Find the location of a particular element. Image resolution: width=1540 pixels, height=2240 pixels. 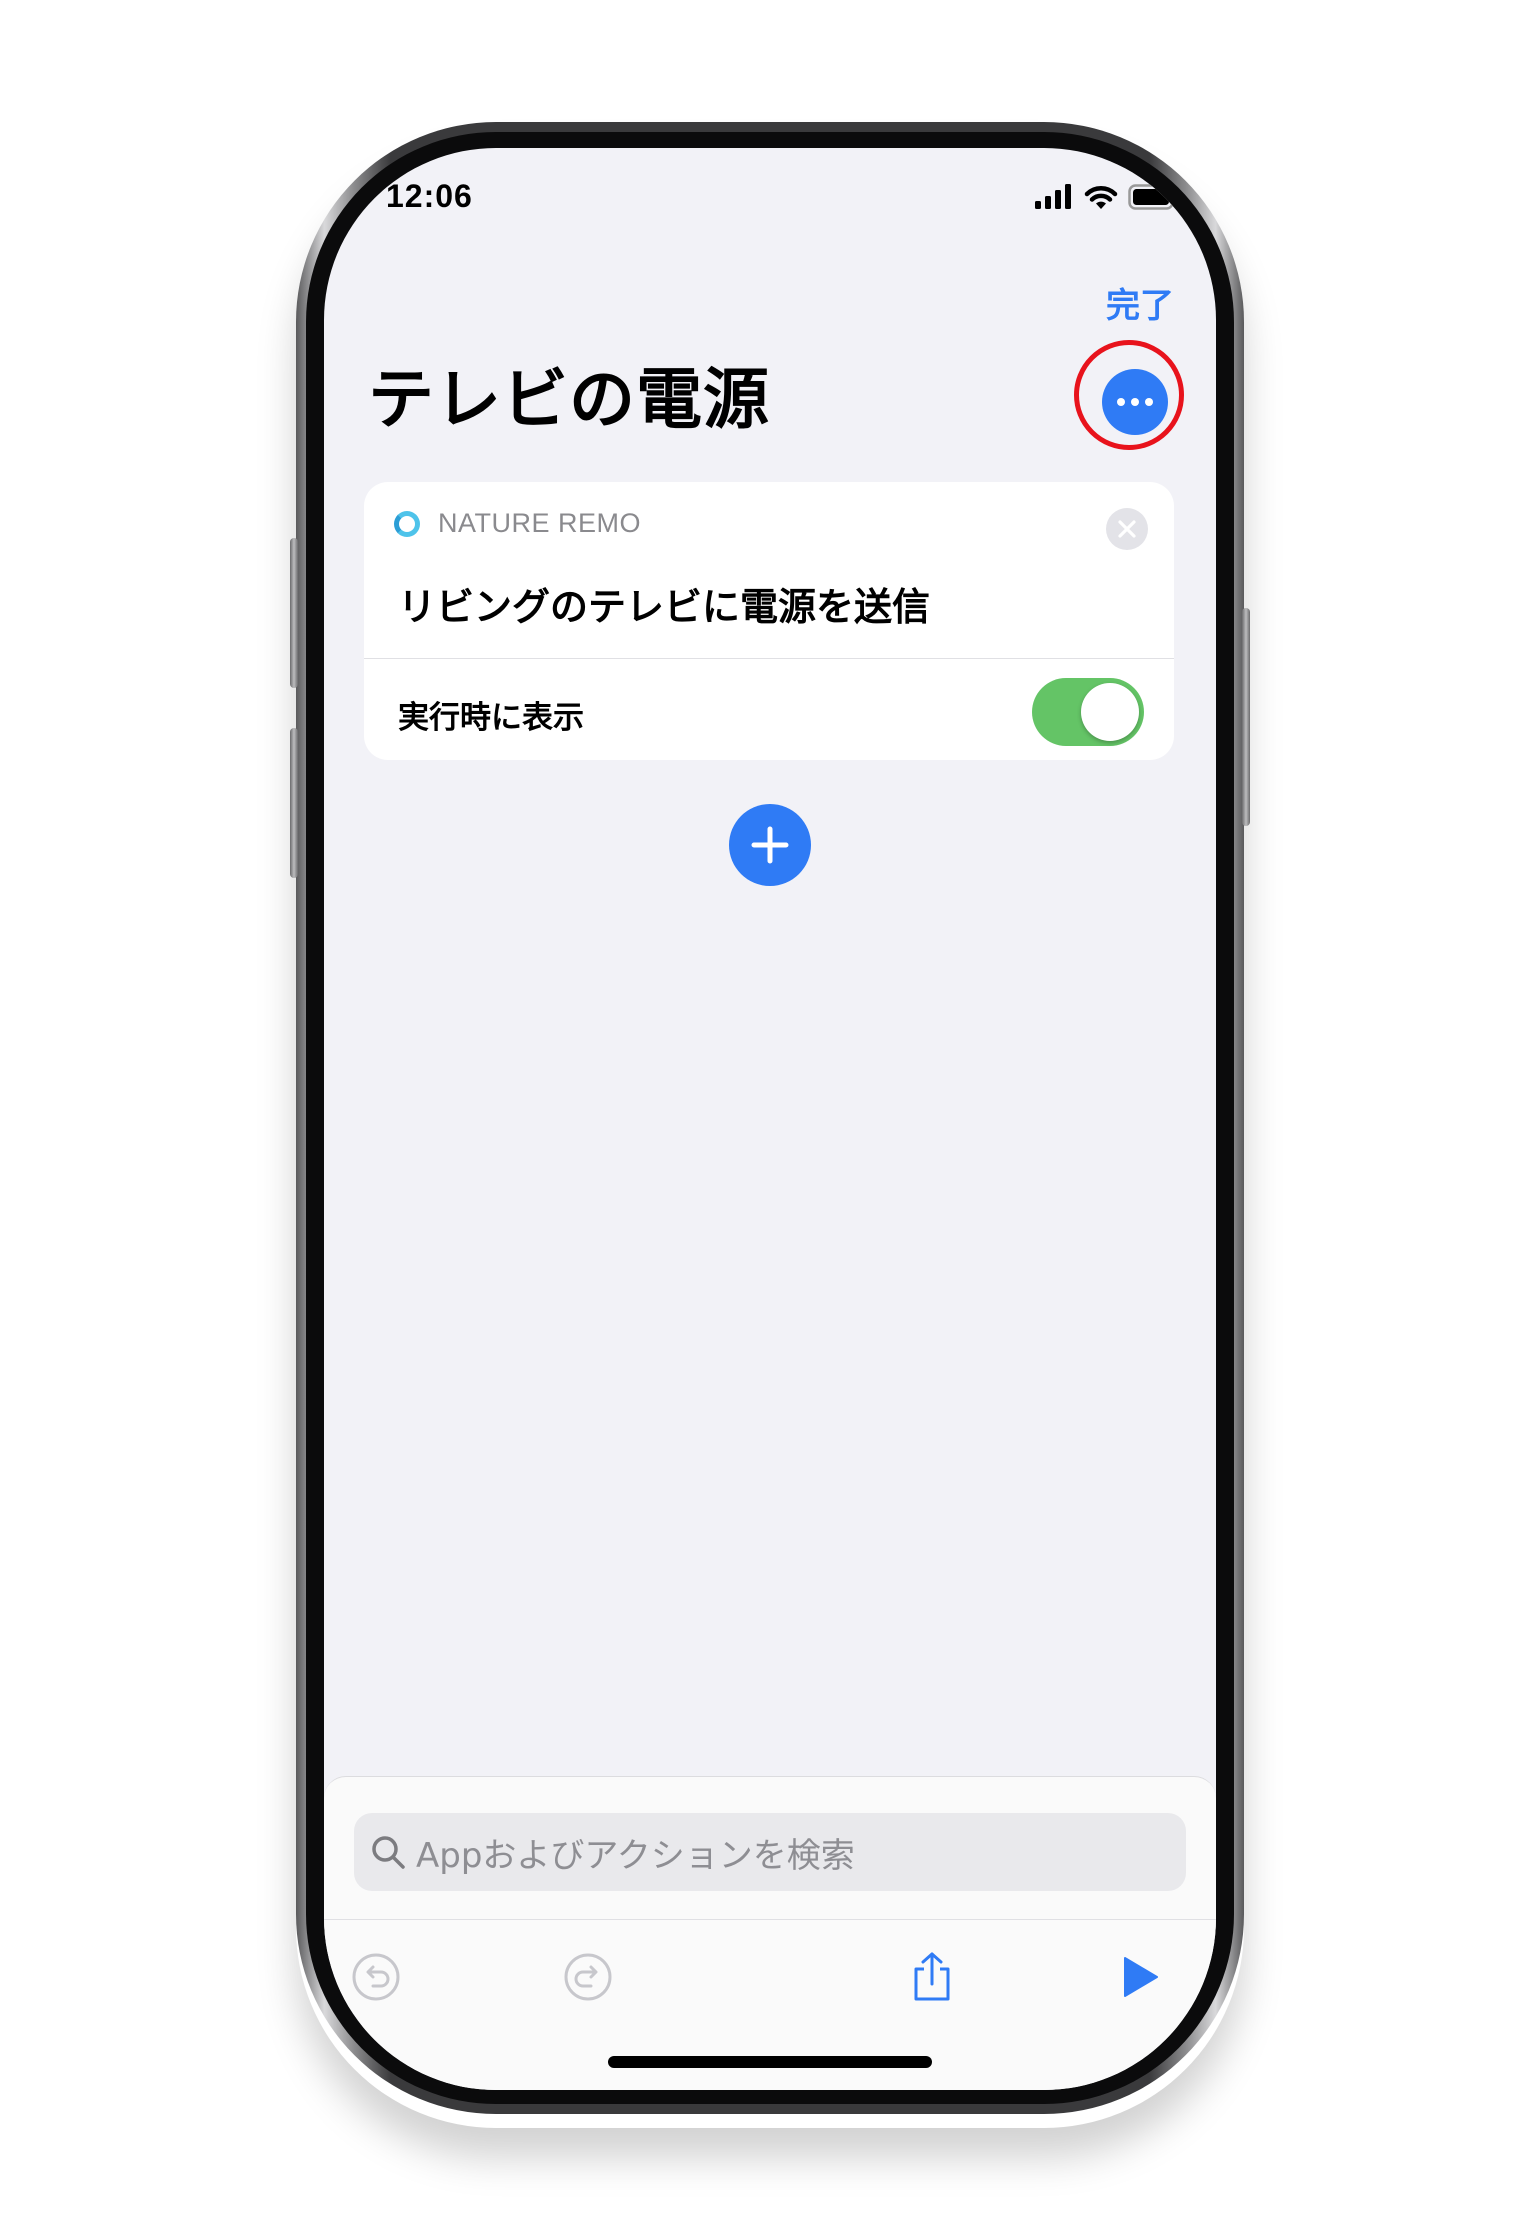

undo-button is located at coordinates (376, 1977).